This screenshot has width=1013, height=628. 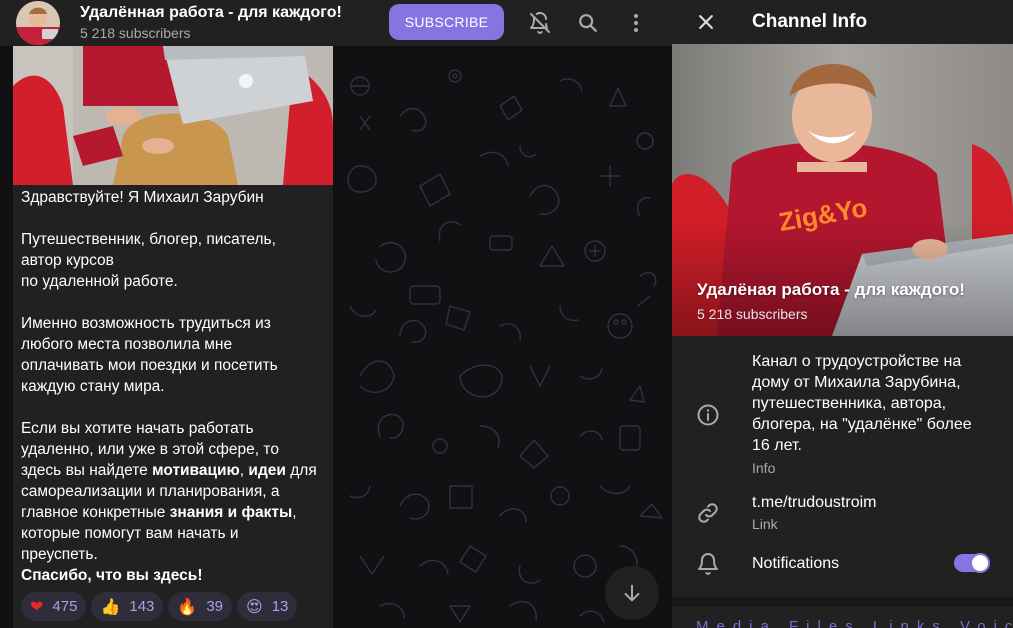 What do you see at coordinates (872, 502) in the screenshot?
I see `channel-link: t.me/trudoustroim` at bounding box center [872, 502].